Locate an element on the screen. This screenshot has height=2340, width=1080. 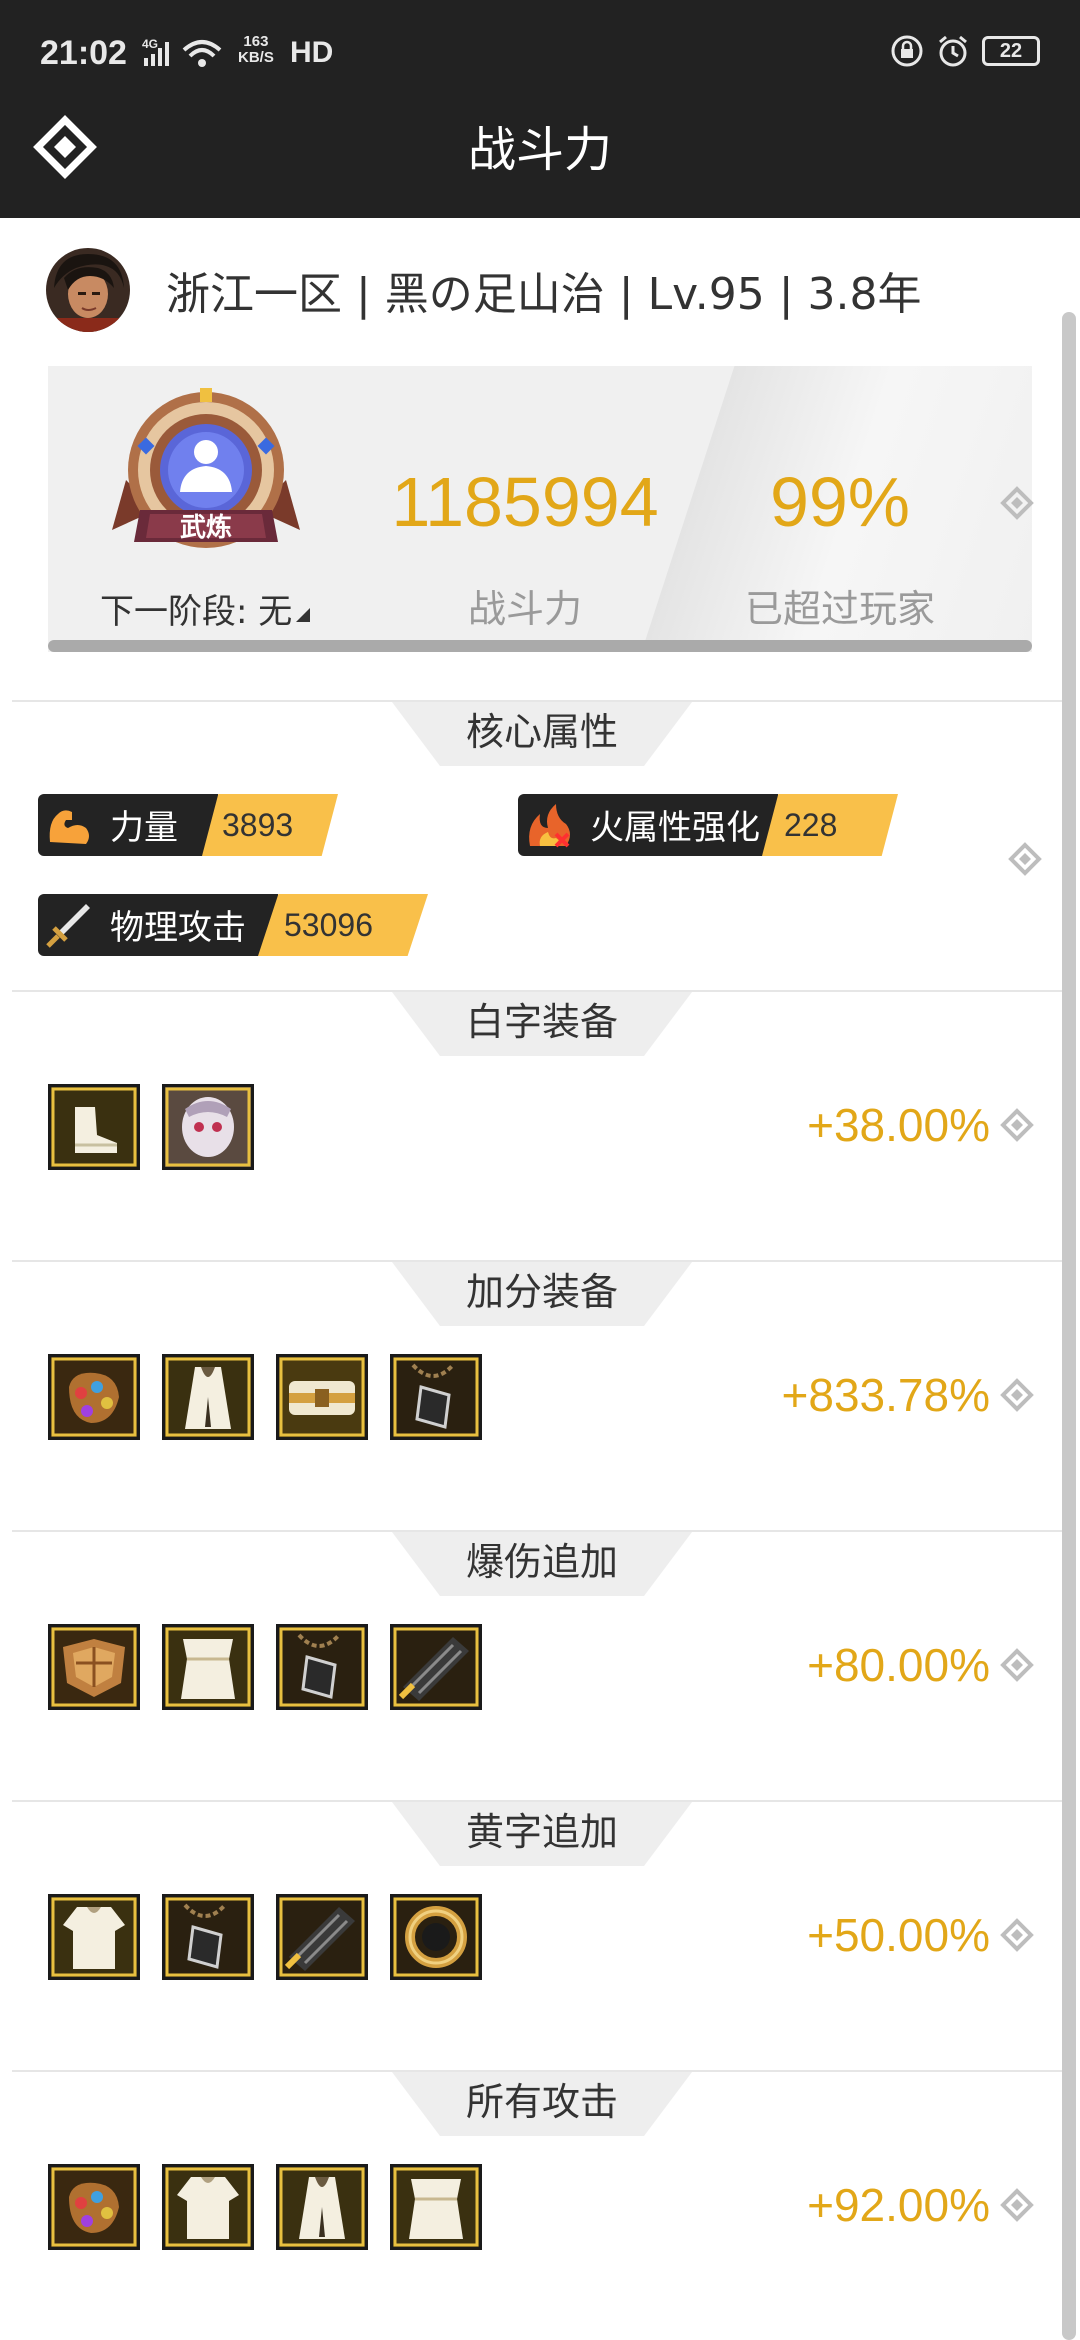
attr-fire-enhance: 火属性强化 228 is located at coordinates (708, 825).